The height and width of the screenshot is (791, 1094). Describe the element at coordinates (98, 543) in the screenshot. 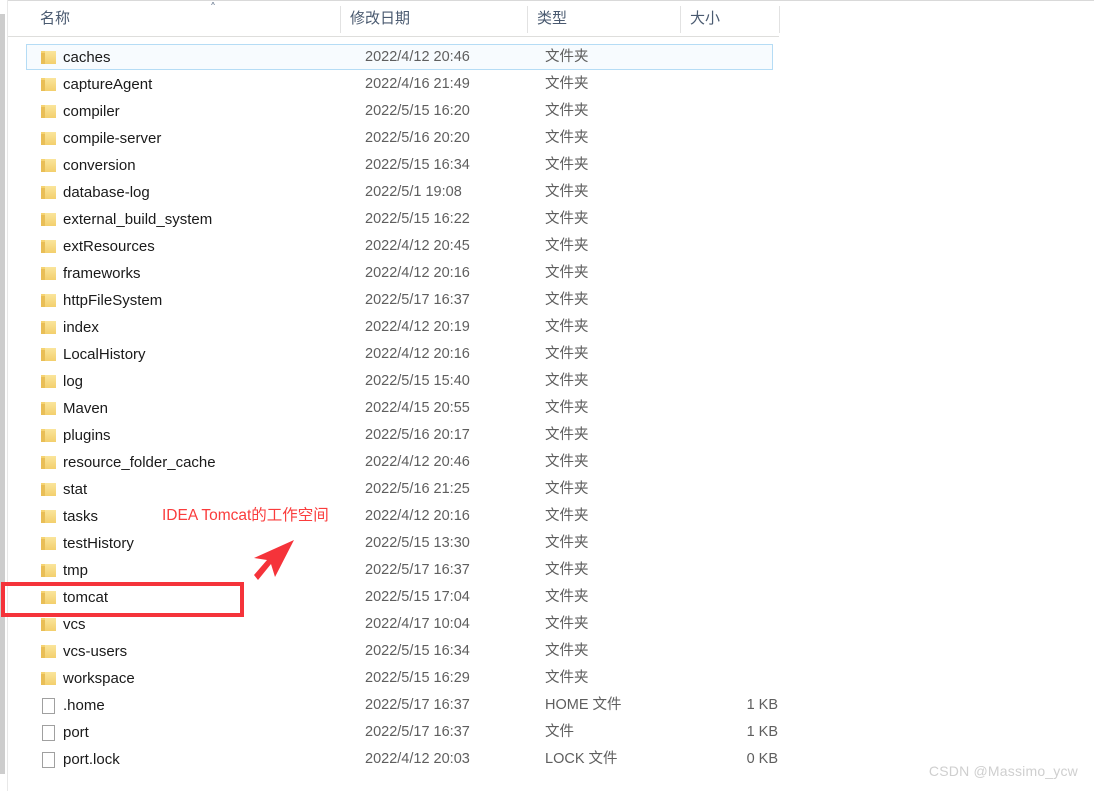

I see `file-name: testHistory` at that location.